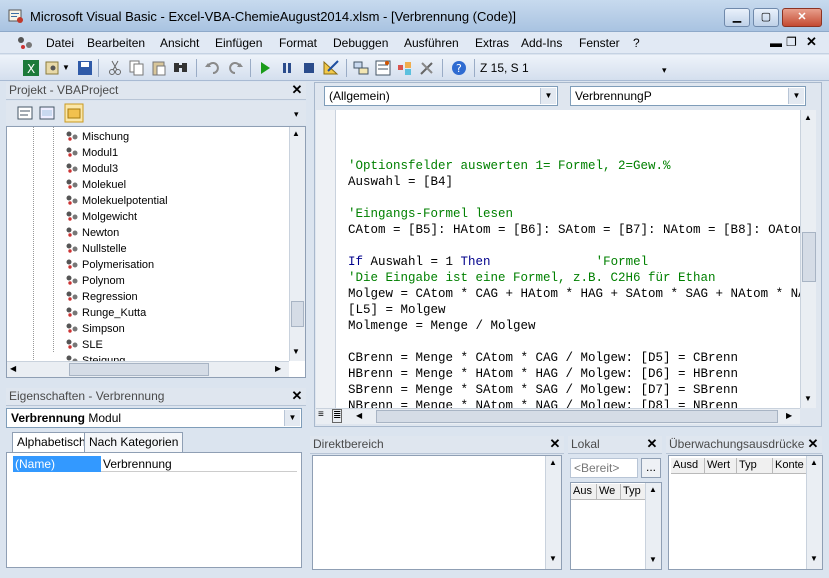 The image size is (829, 578). What do you see at coordinates (116, 297) in the screenshot?
I see `tree-item-regression: Regression` at bounding box center [116, 297].